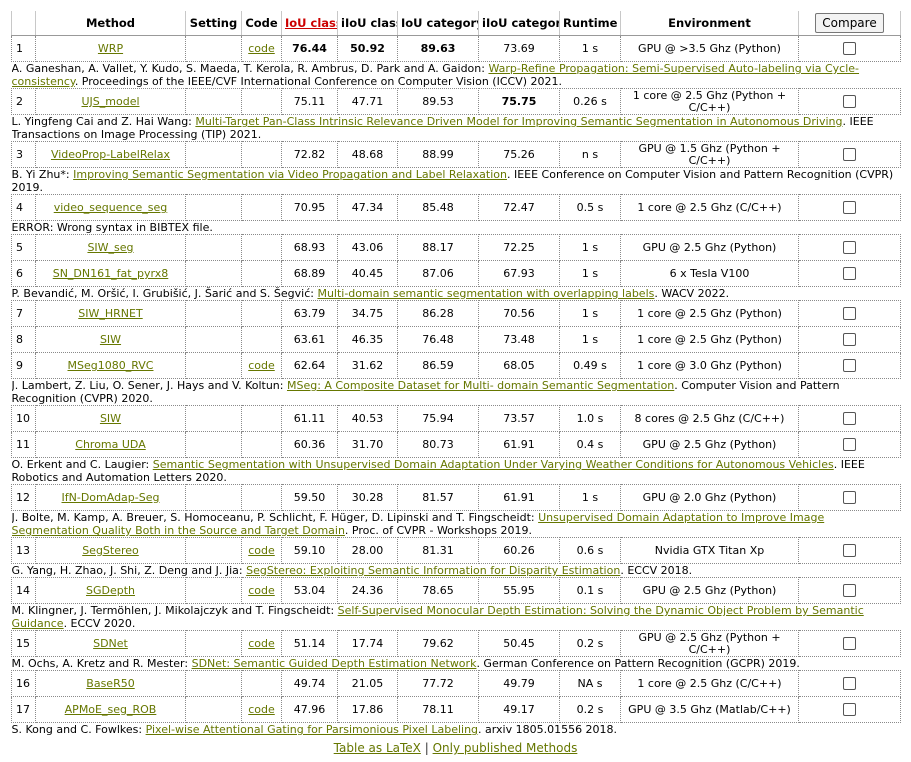 This screenshot has width=911, height=762. I want to click on method-link: SegStereo, so click(110, 550).